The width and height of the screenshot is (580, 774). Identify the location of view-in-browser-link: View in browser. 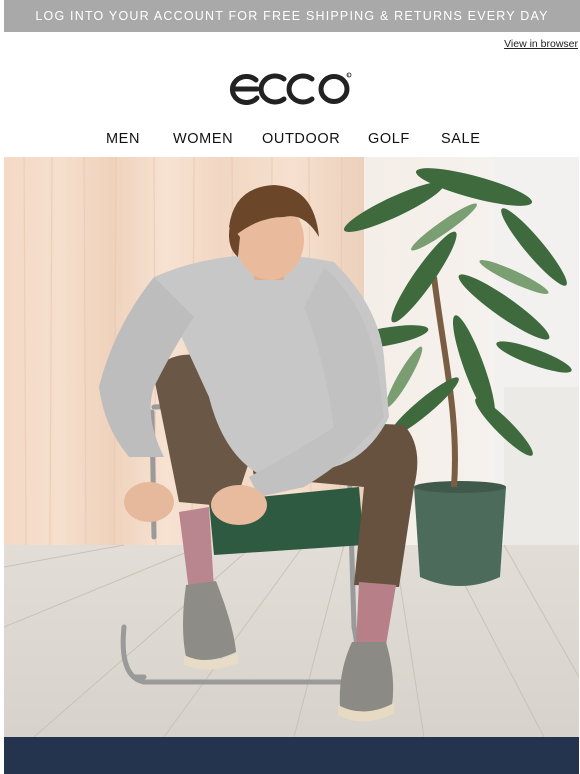
(541, 44).